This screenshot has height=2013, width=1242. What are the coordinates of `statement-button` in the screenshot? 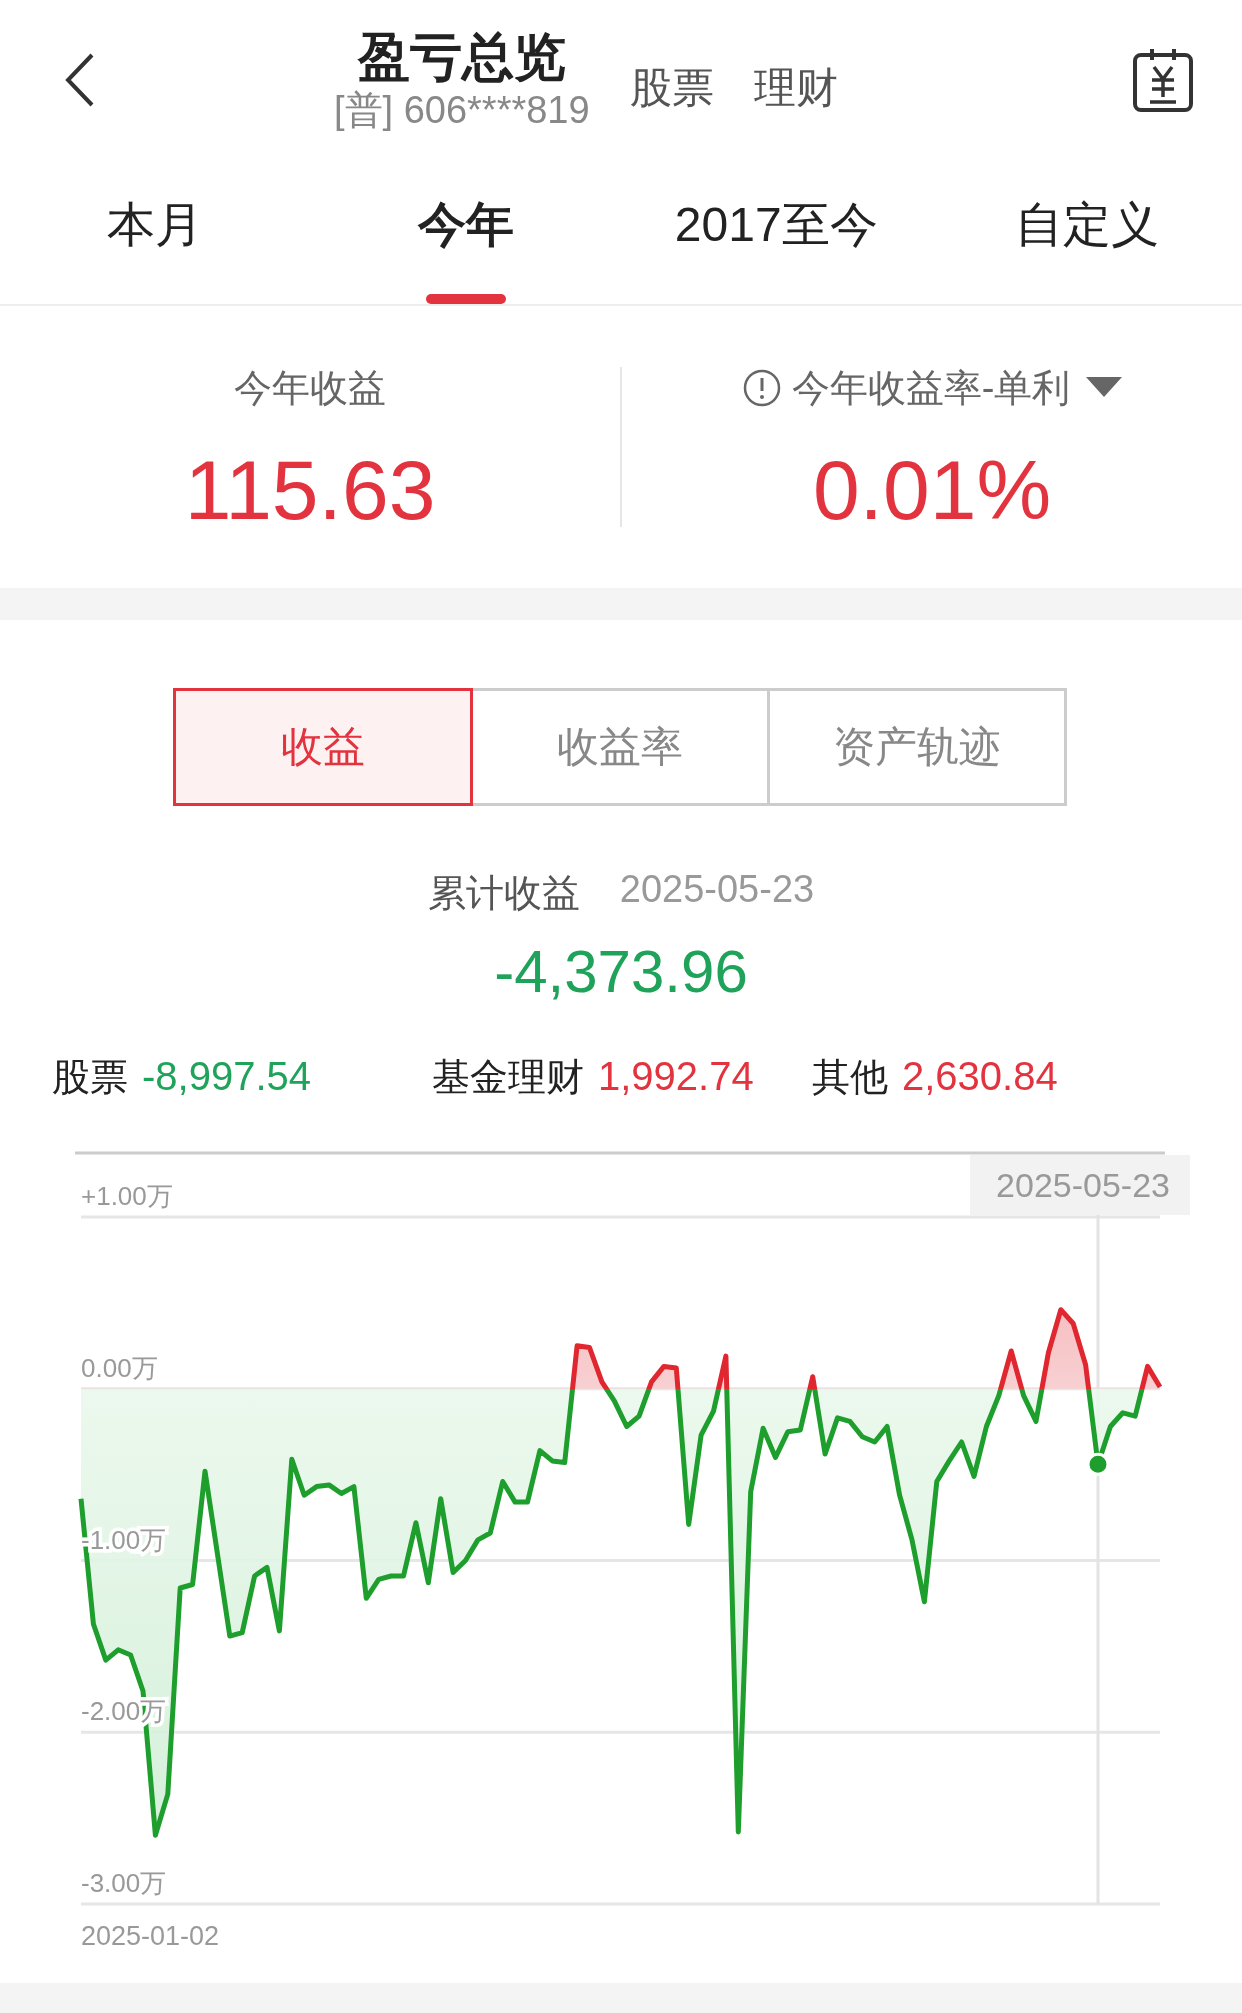 It's located at (1163, 80).